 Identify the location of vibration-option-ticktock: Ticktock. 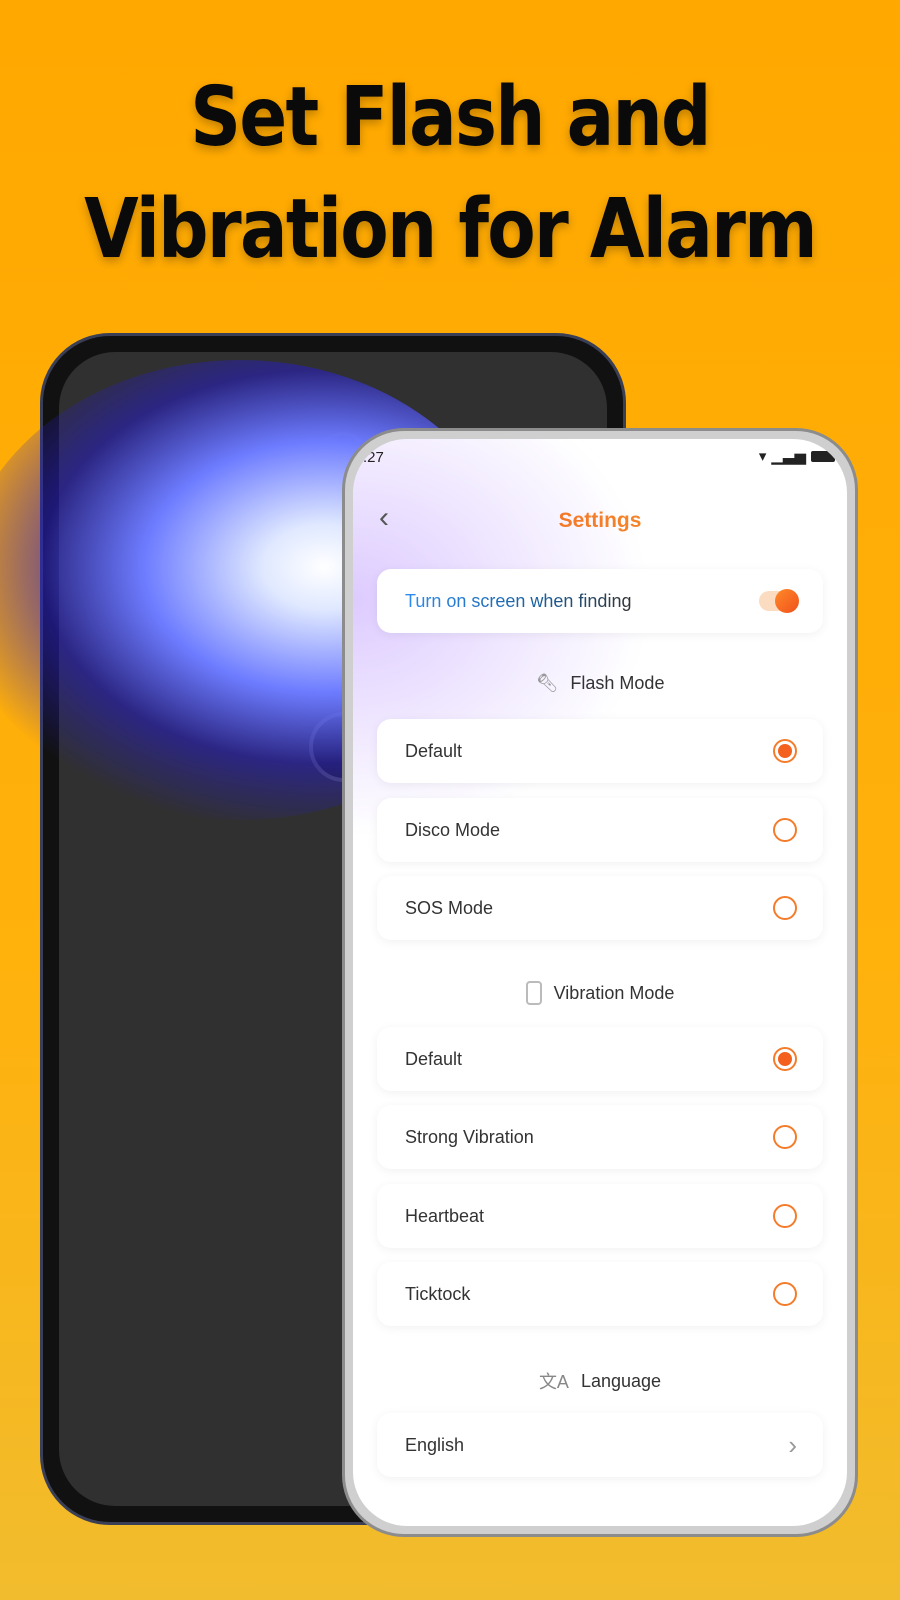
(600, 1294).